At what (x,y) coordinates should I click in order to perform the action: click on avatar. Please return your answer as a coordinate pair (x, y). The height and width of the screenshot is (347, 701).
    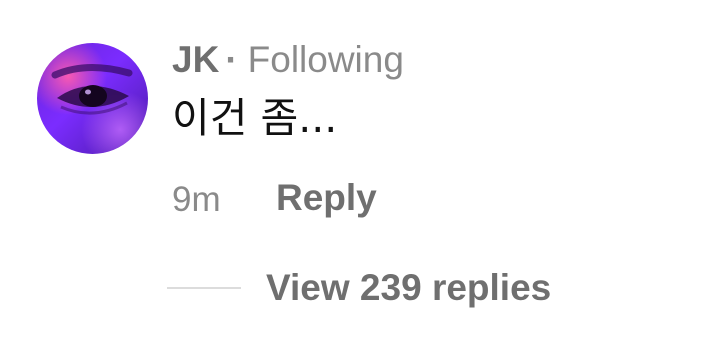
    Looking at the image, I should click on (92, 98).